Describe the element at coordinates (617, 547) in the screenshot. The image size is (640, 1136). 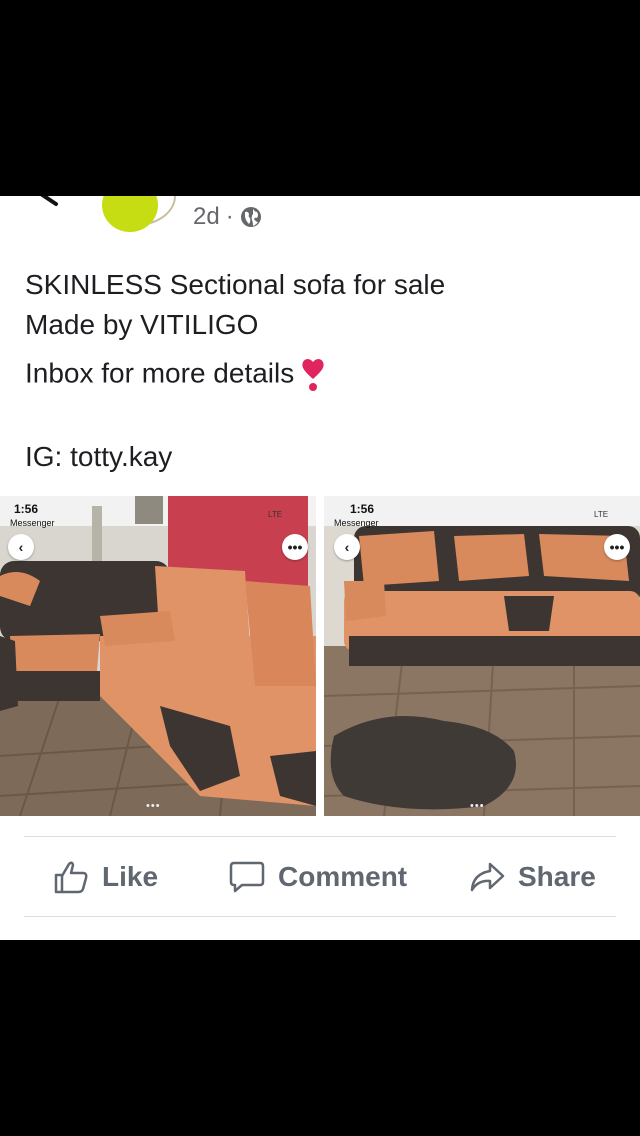
I see `more-icon-right: •••` at that location.